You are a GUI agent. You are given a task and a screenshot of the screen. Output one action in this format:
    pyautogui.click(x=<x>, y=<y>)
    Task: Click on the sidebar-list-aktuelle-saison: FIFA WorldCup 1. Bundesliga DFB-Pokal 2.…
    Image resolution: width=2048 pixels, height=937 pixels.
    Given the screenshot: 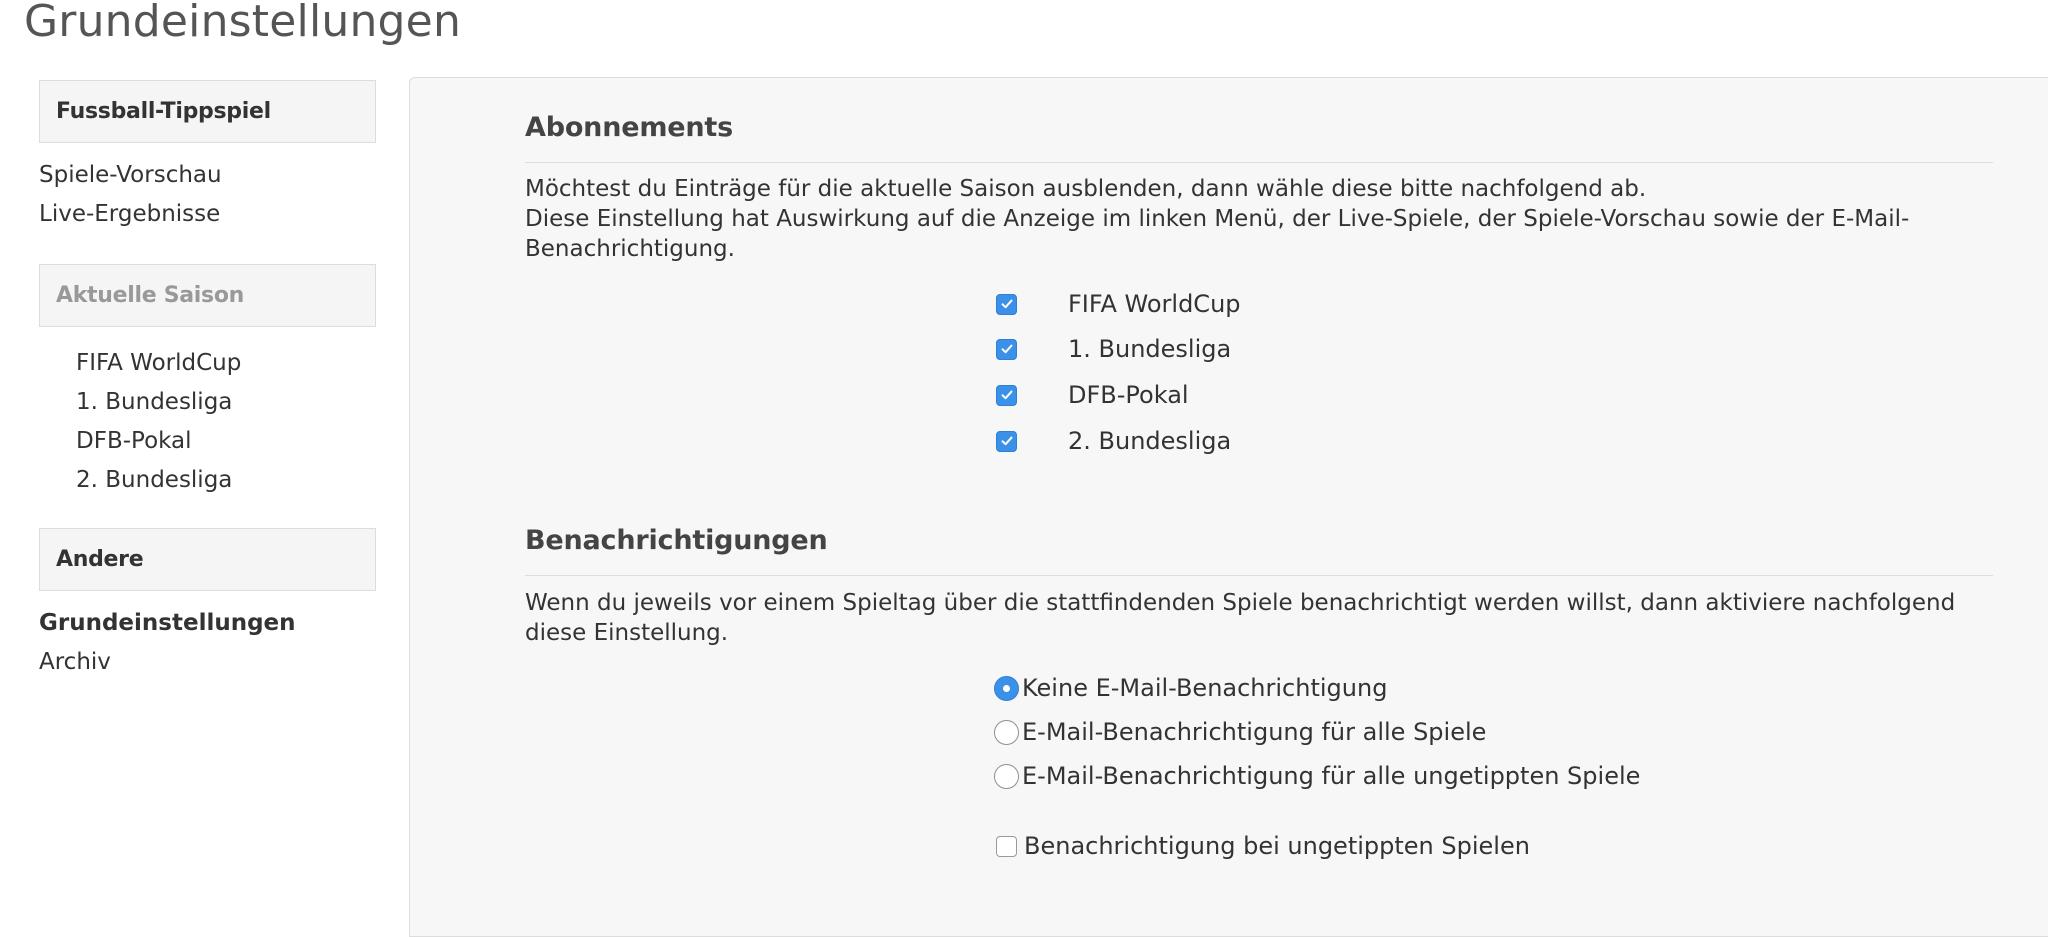 What is the action you would take?
    pyautogui.click(x=207, y=422)
    